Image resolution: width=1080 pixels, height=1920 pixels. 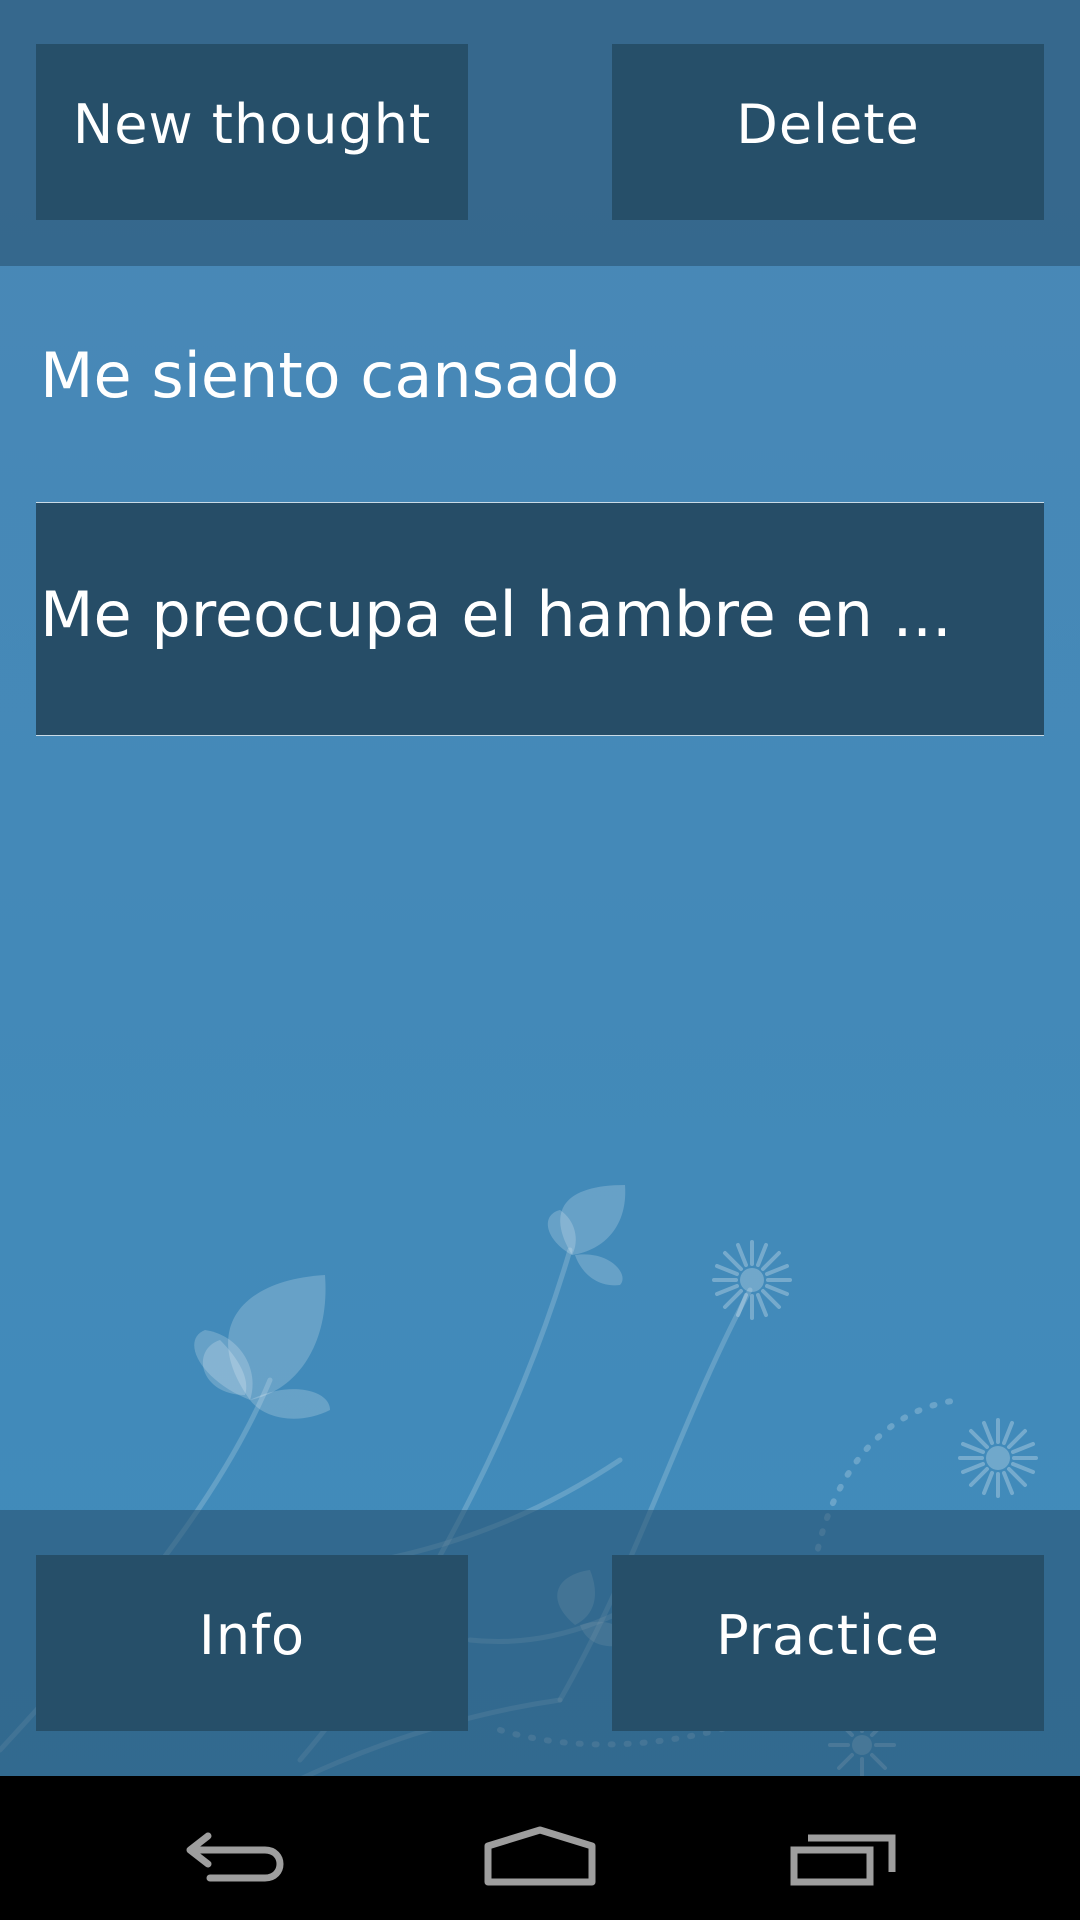 What do you see at coordinates (540, 133) in the screenshot?
I see `top-toolbar: New thought Delete` at bounding box center [540, 133].